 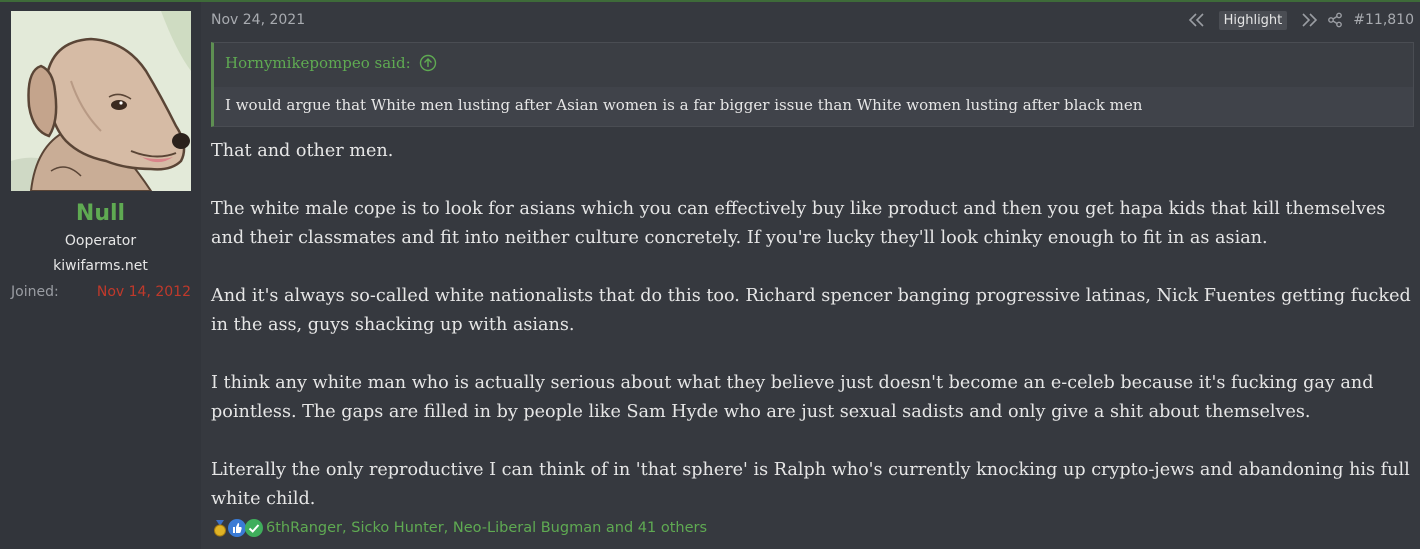 What do you see at coordinates (318, 63) in the screenshot?
I see `quote-author: Hornymikepompeo said:` at bounding box center [318, 63].